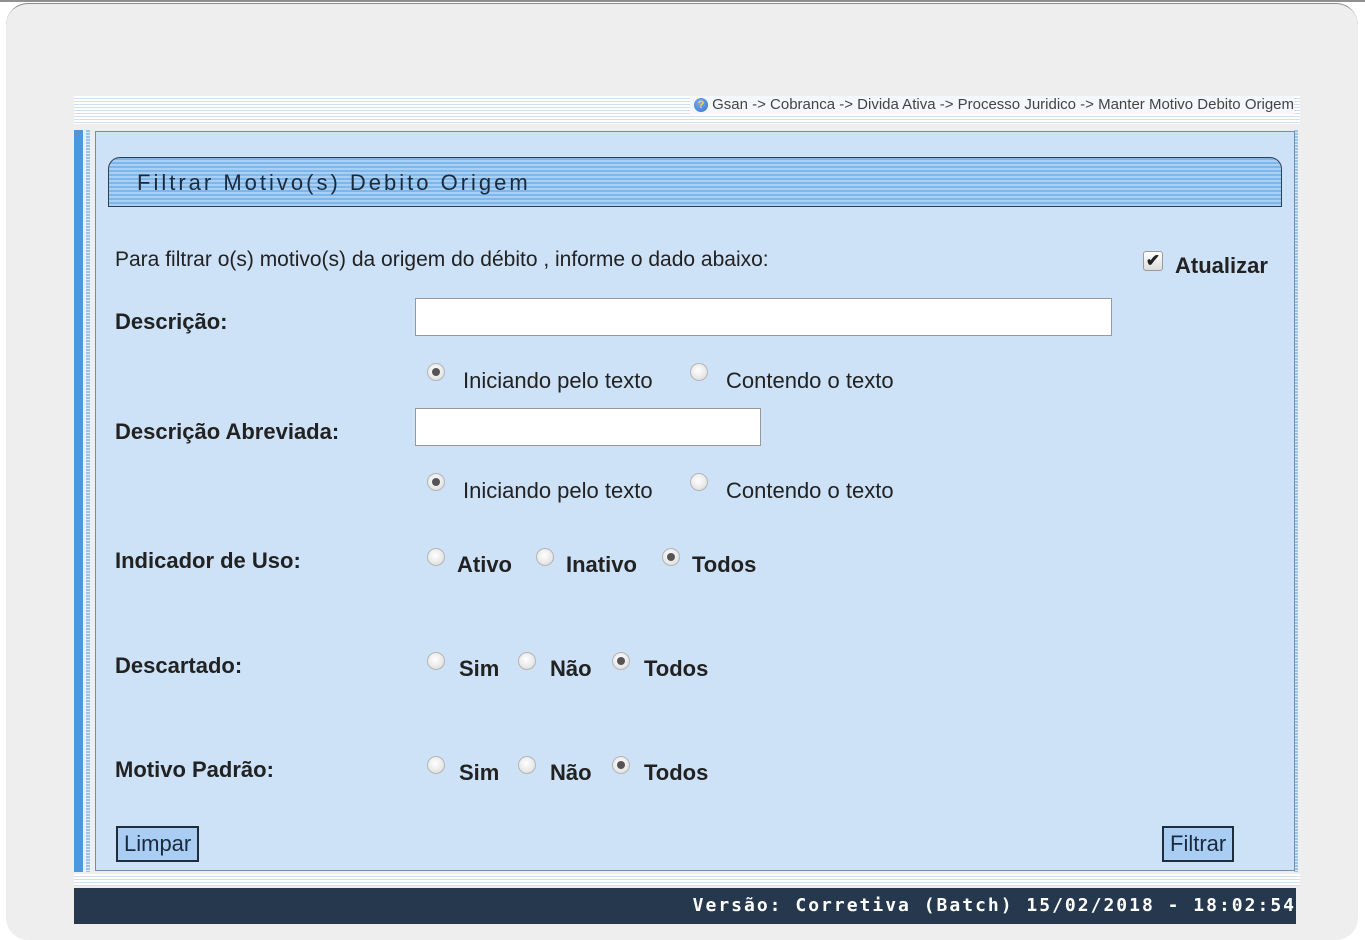 Image resolution: width=1365 pixels, height=940 pixels. I want to click on abreviada-iniciando-label: Iniciando pelo texto, so click(558, 490).